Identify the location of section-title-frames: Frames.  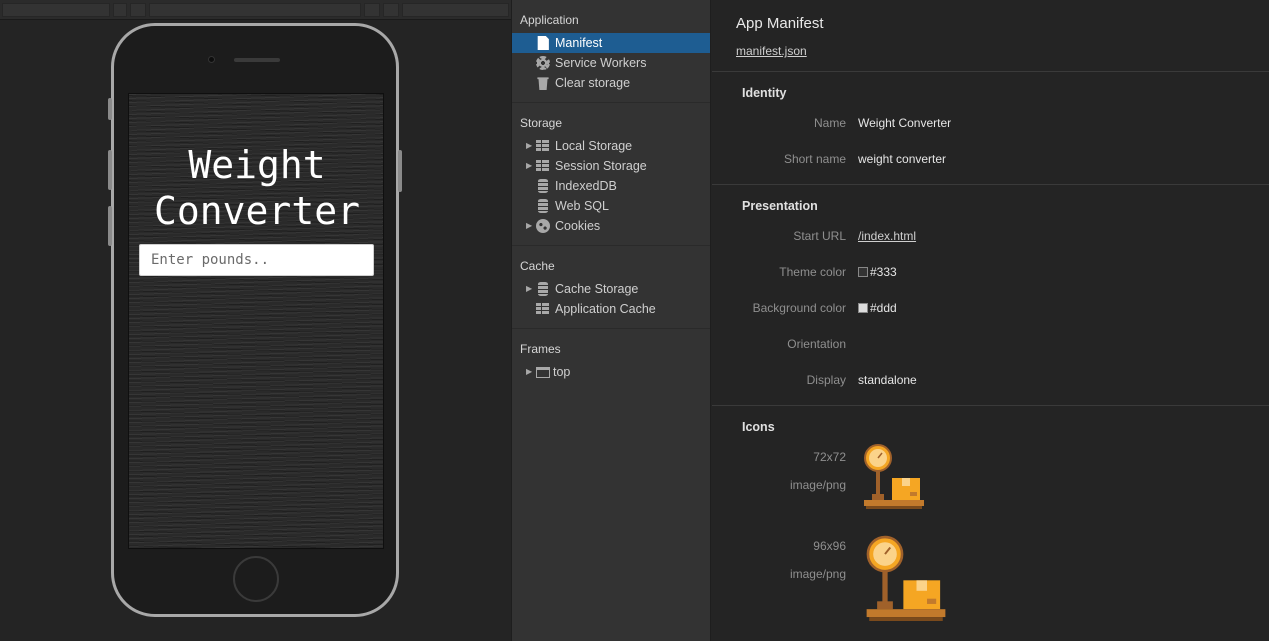
(540, 349).